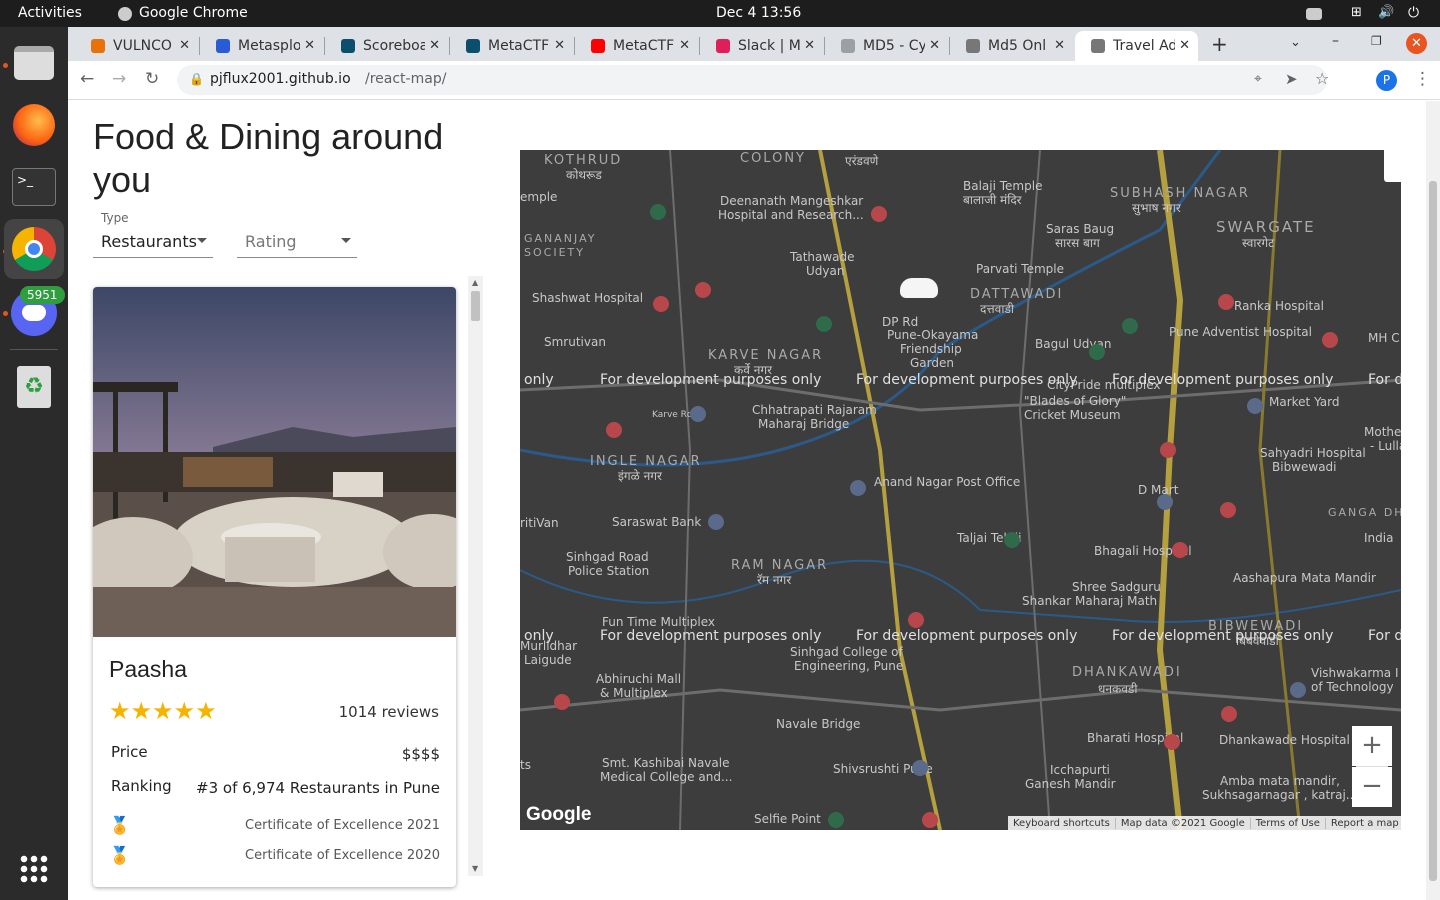  What do you see at coordinates (1392, 166) in the screenshot?
I see `fullscreen-control` at bounding box center [1392, 166].